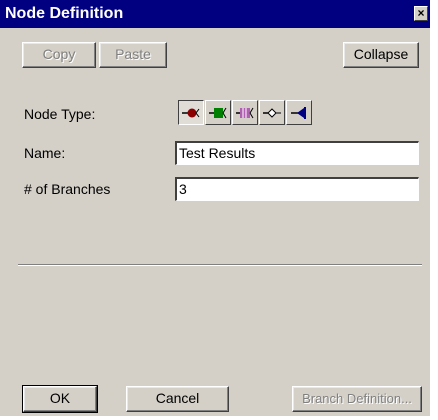 This screenshot has width=438, height=420. I want to click on node-type-logic-button, so click(272, 112).